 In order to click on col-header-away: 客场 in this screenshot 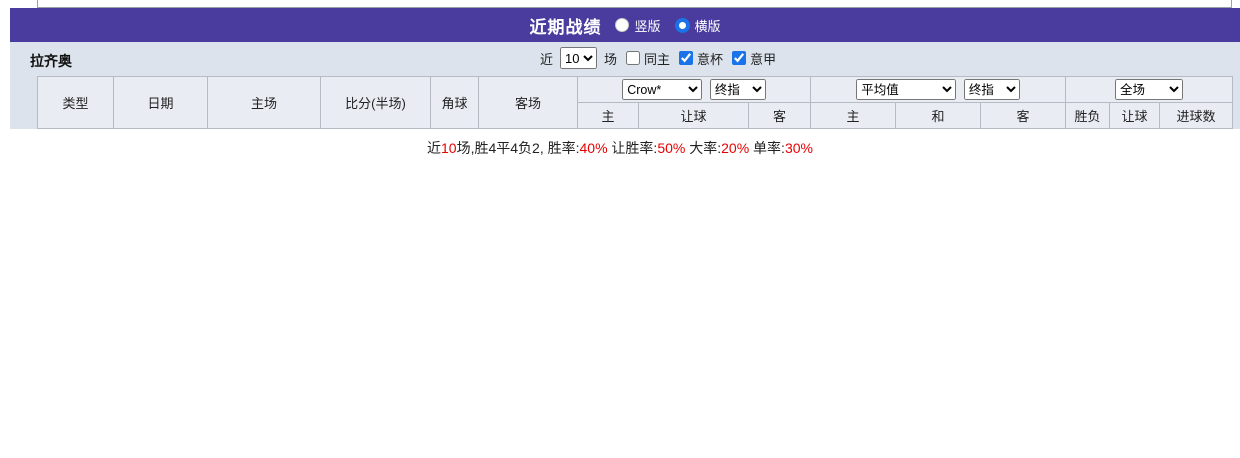, I will do `click(528, 102)`.